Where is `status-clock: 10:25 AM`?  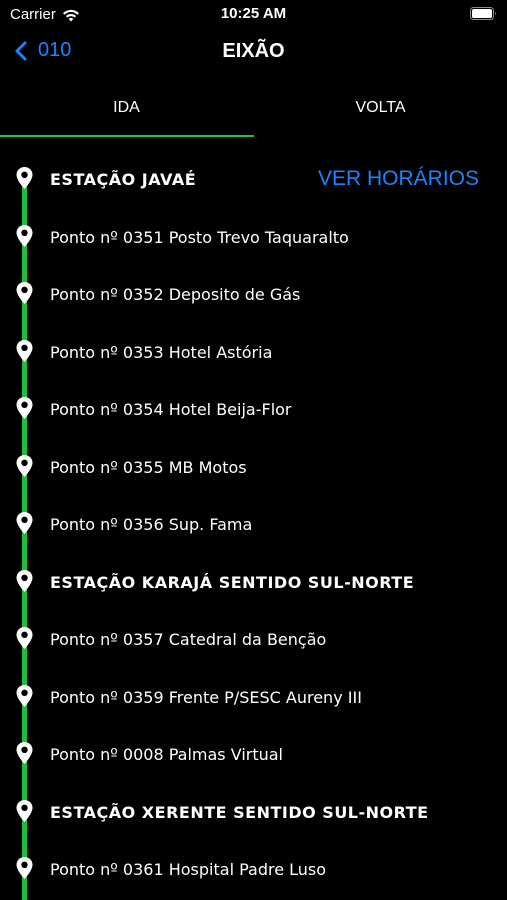 status-clock: 10:25 AM is located at coordinates (253, 13).